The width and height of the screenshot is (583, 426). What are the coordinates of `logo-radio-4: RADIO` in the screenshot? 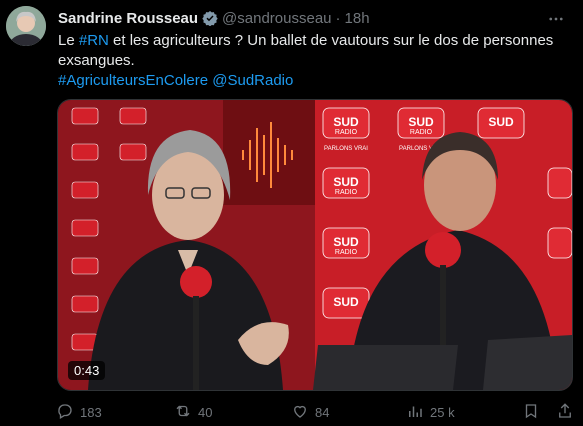 It's located at (346, 252).